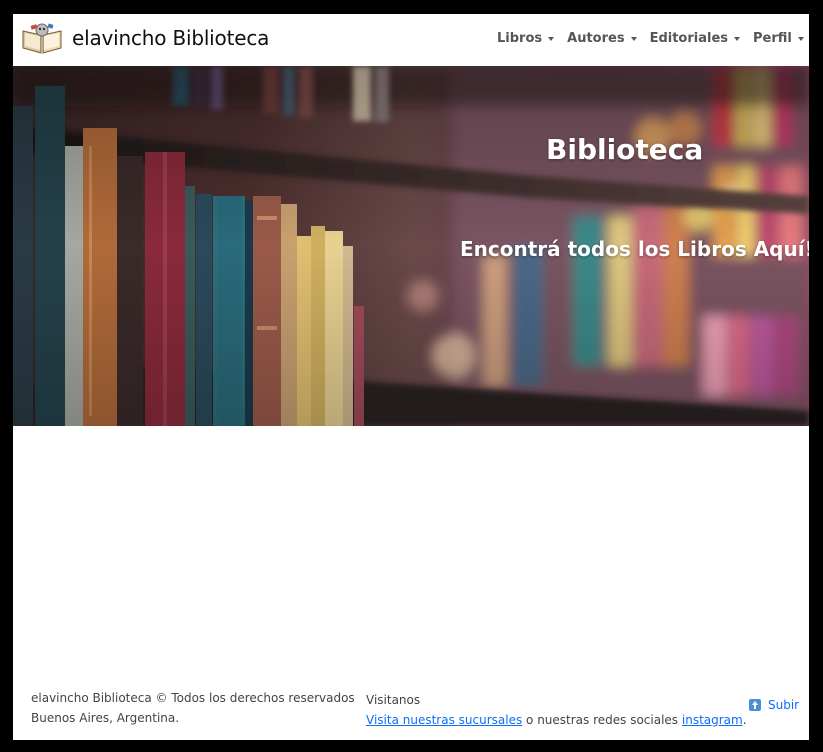 This screenshot has width=823, height=752. What do you see at coordinates (520, 38) in the screenshot?
I see `nav-libros-label: Libros` at bounding box center [520, 38].